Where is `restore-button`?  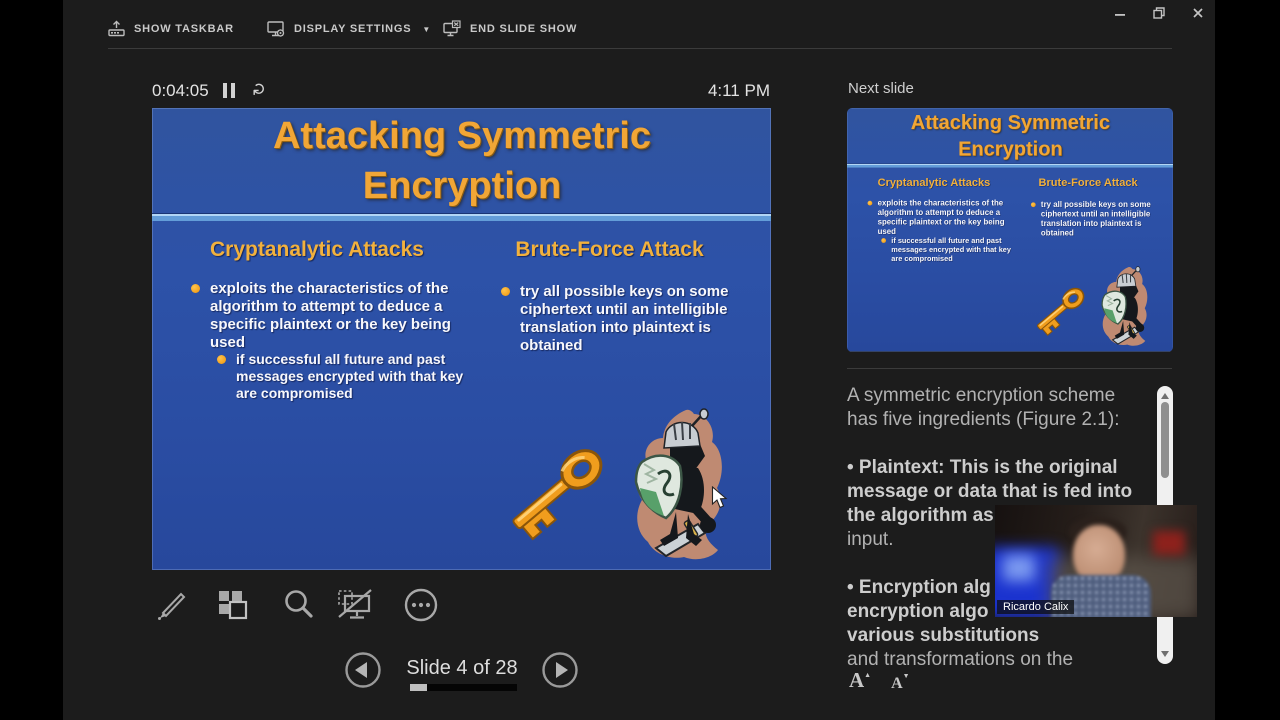 restore-button is located at coordinates (1159, 13).